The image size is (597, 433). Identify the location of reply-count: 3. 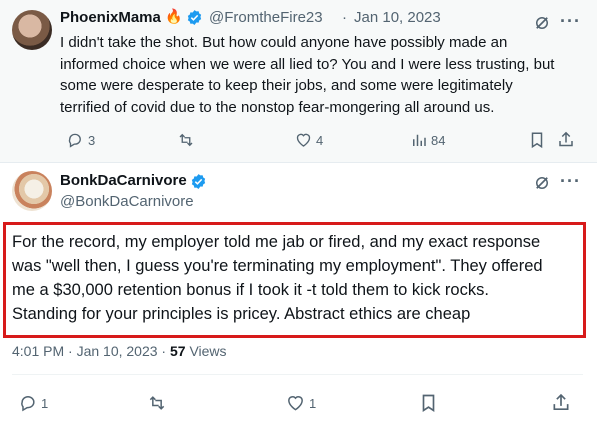
(92, 140).